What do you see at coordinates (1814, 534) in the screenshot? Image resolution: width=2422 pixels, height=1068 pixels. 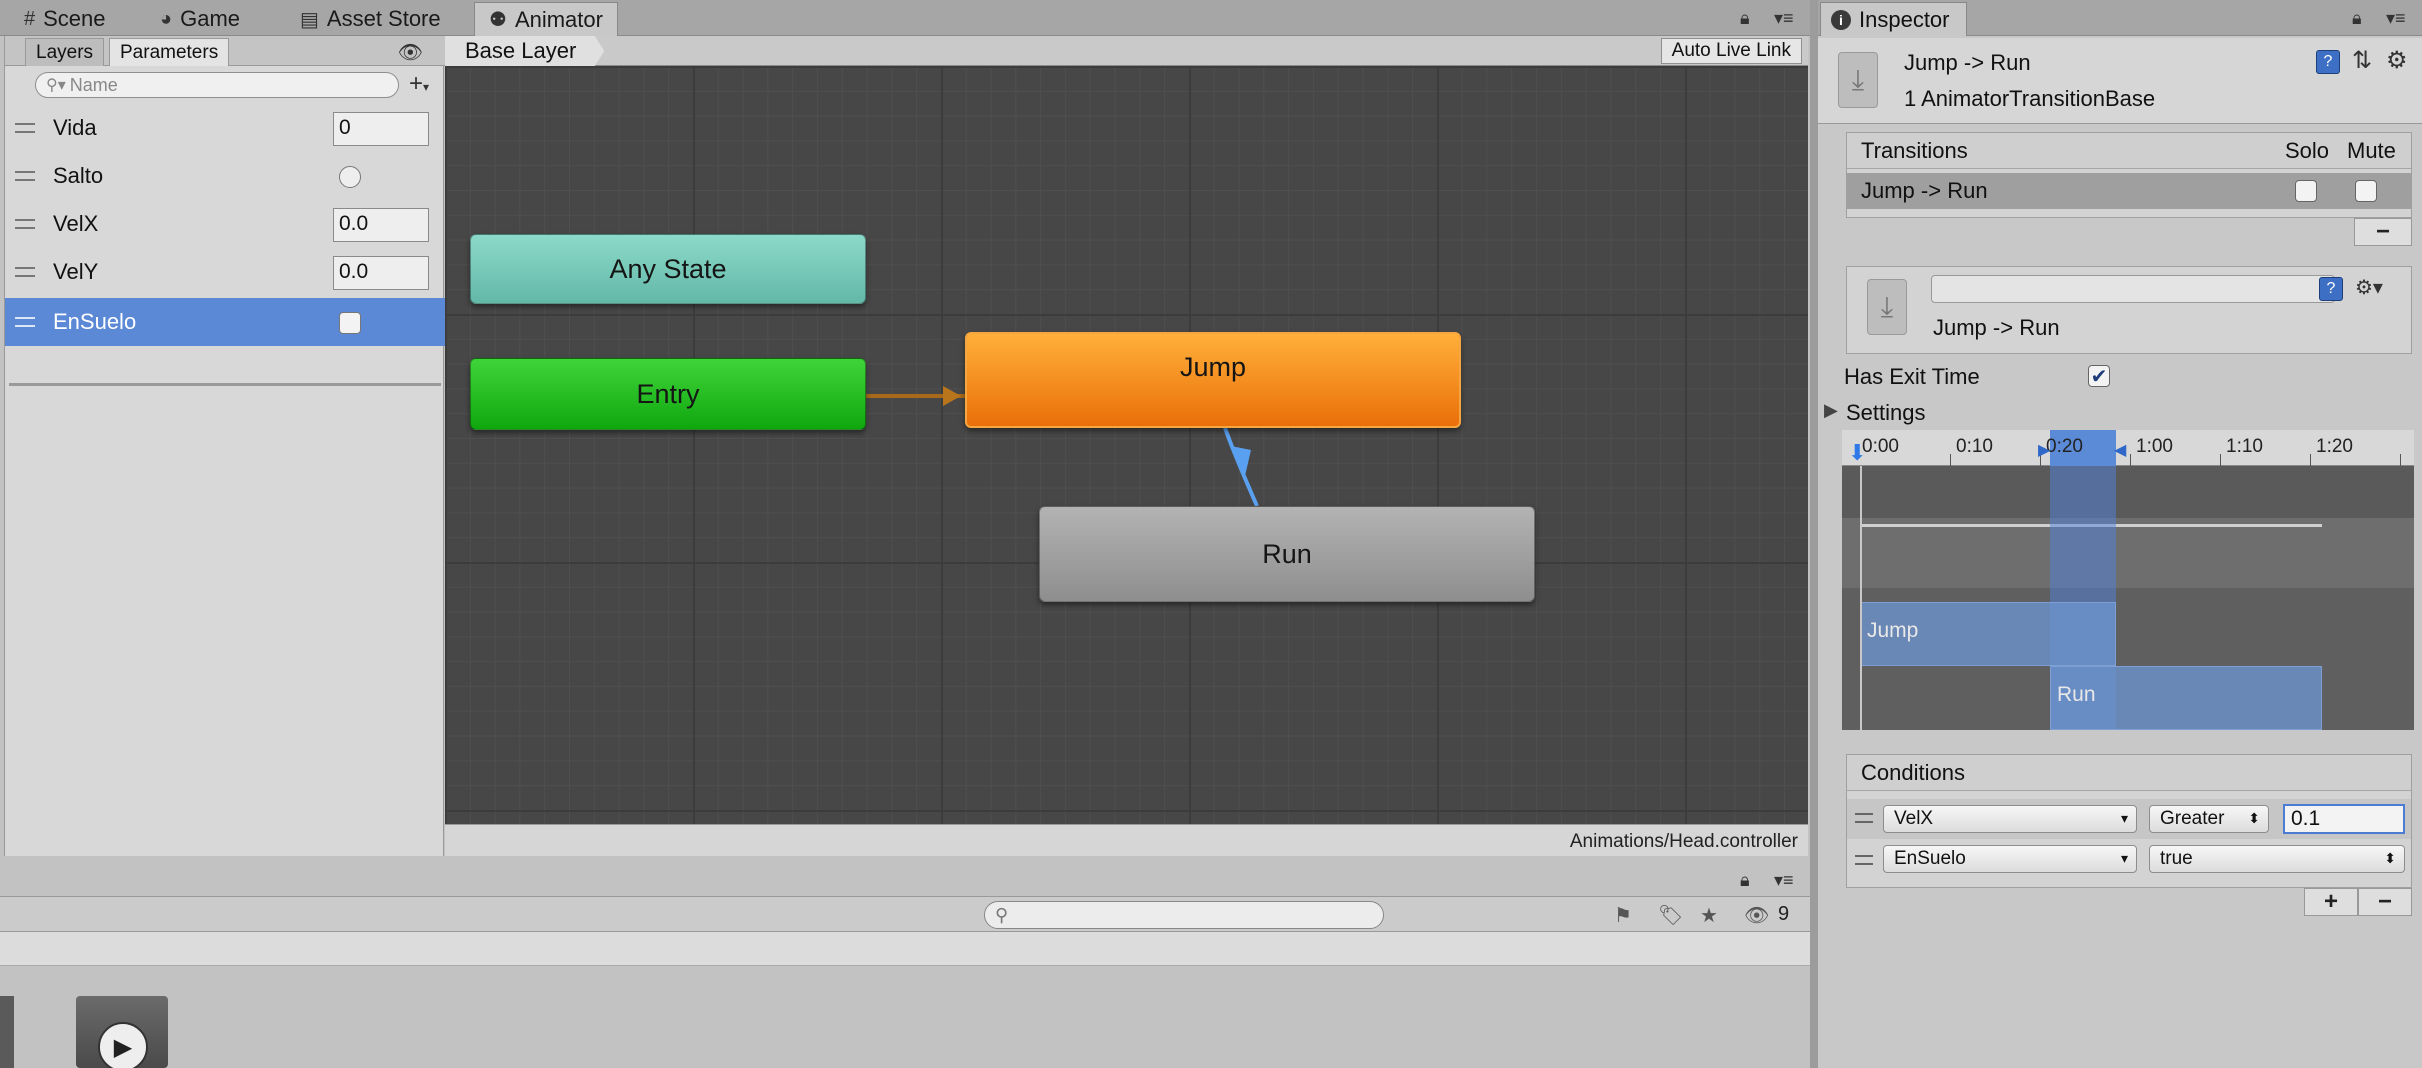 I see `panel-divider` at bounding box center [1814, 534].